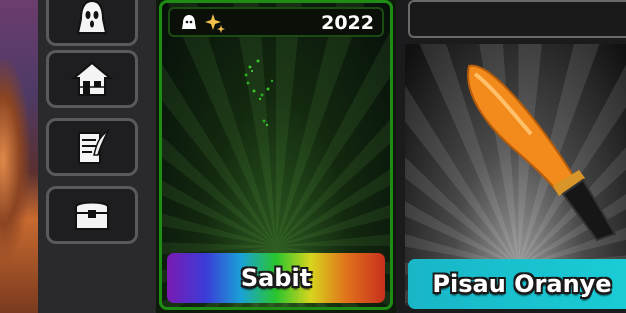 Image resolution: width=626 pixels, height=313 pixels. I want to click on item-name: Sabit, so click(276, 278).